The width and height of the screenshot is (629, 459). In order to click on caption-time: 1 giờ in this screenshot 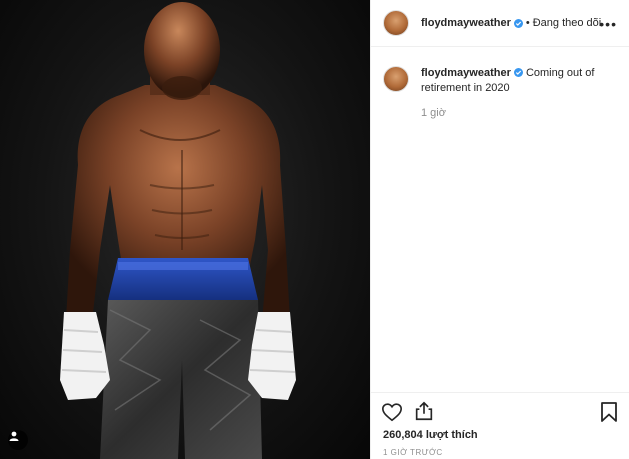, I will do `click(433, 113)`.